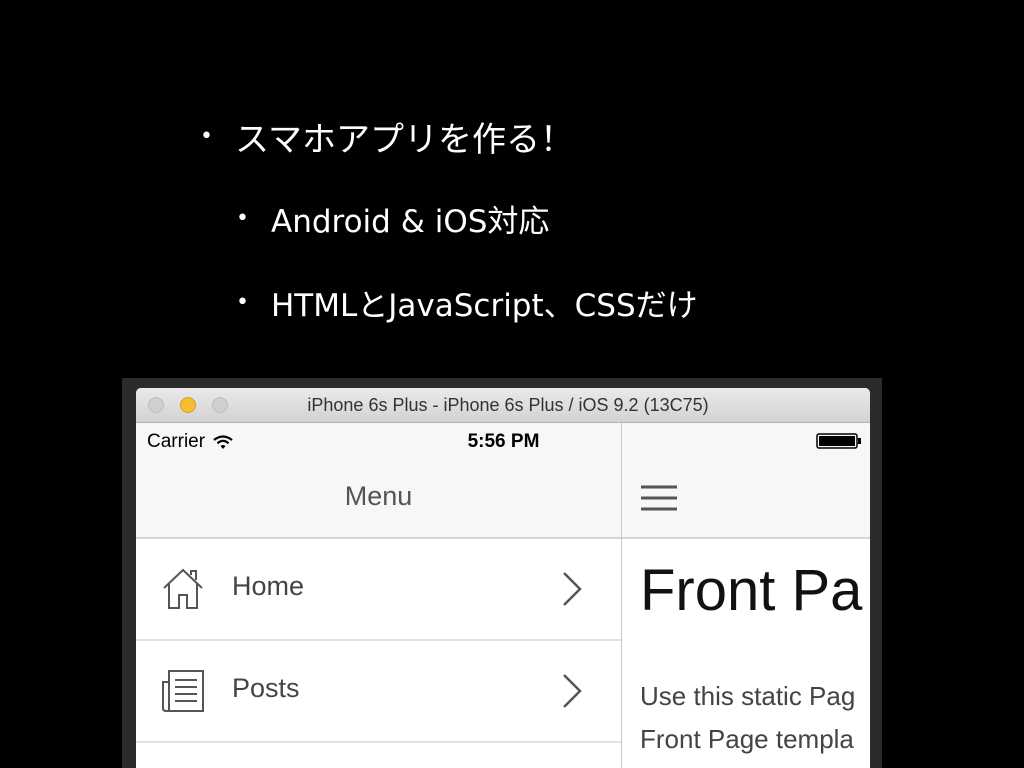  Describe the element at coordinates (747, 739) in the screenshot. I see `body-line: Front Page templa` at that location.